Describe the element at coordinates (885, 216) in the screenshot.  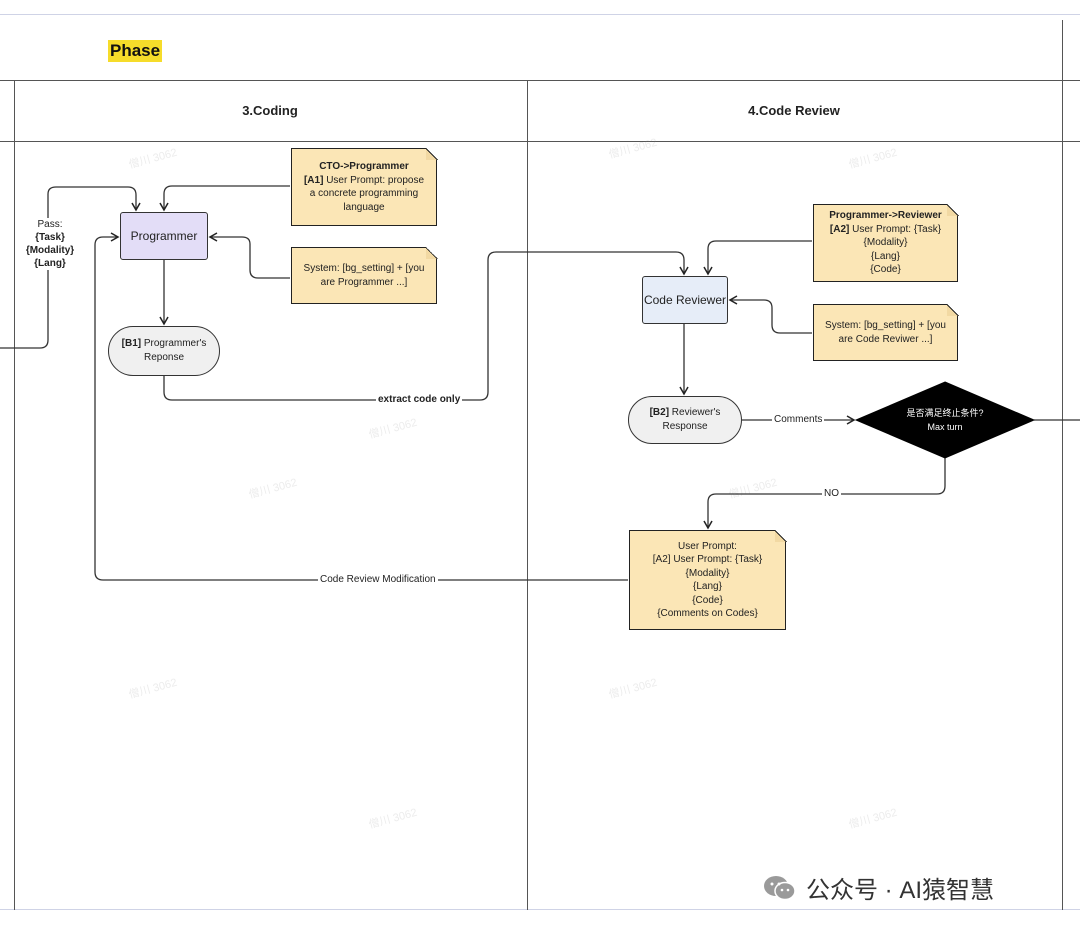
I see `note-title: Programmer->Reviewer` at that location.